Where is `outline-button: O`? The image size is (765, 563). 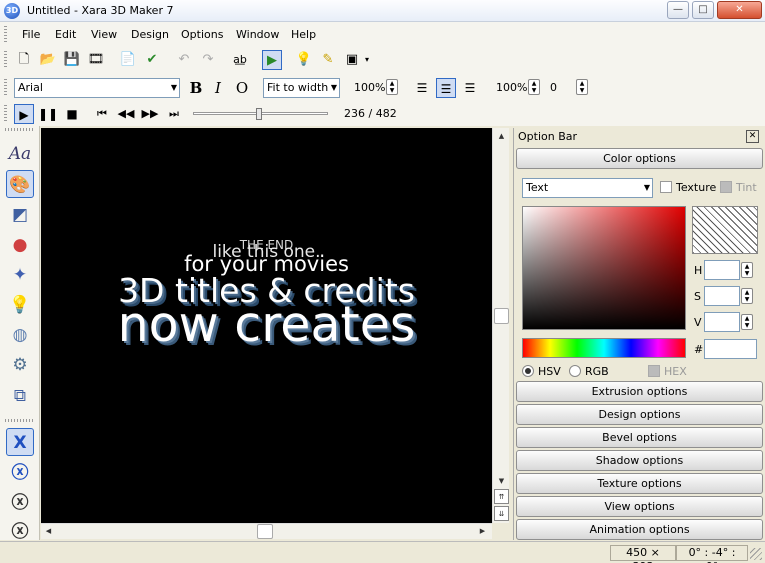 outline-button: O is located at coordinates (242, 88).